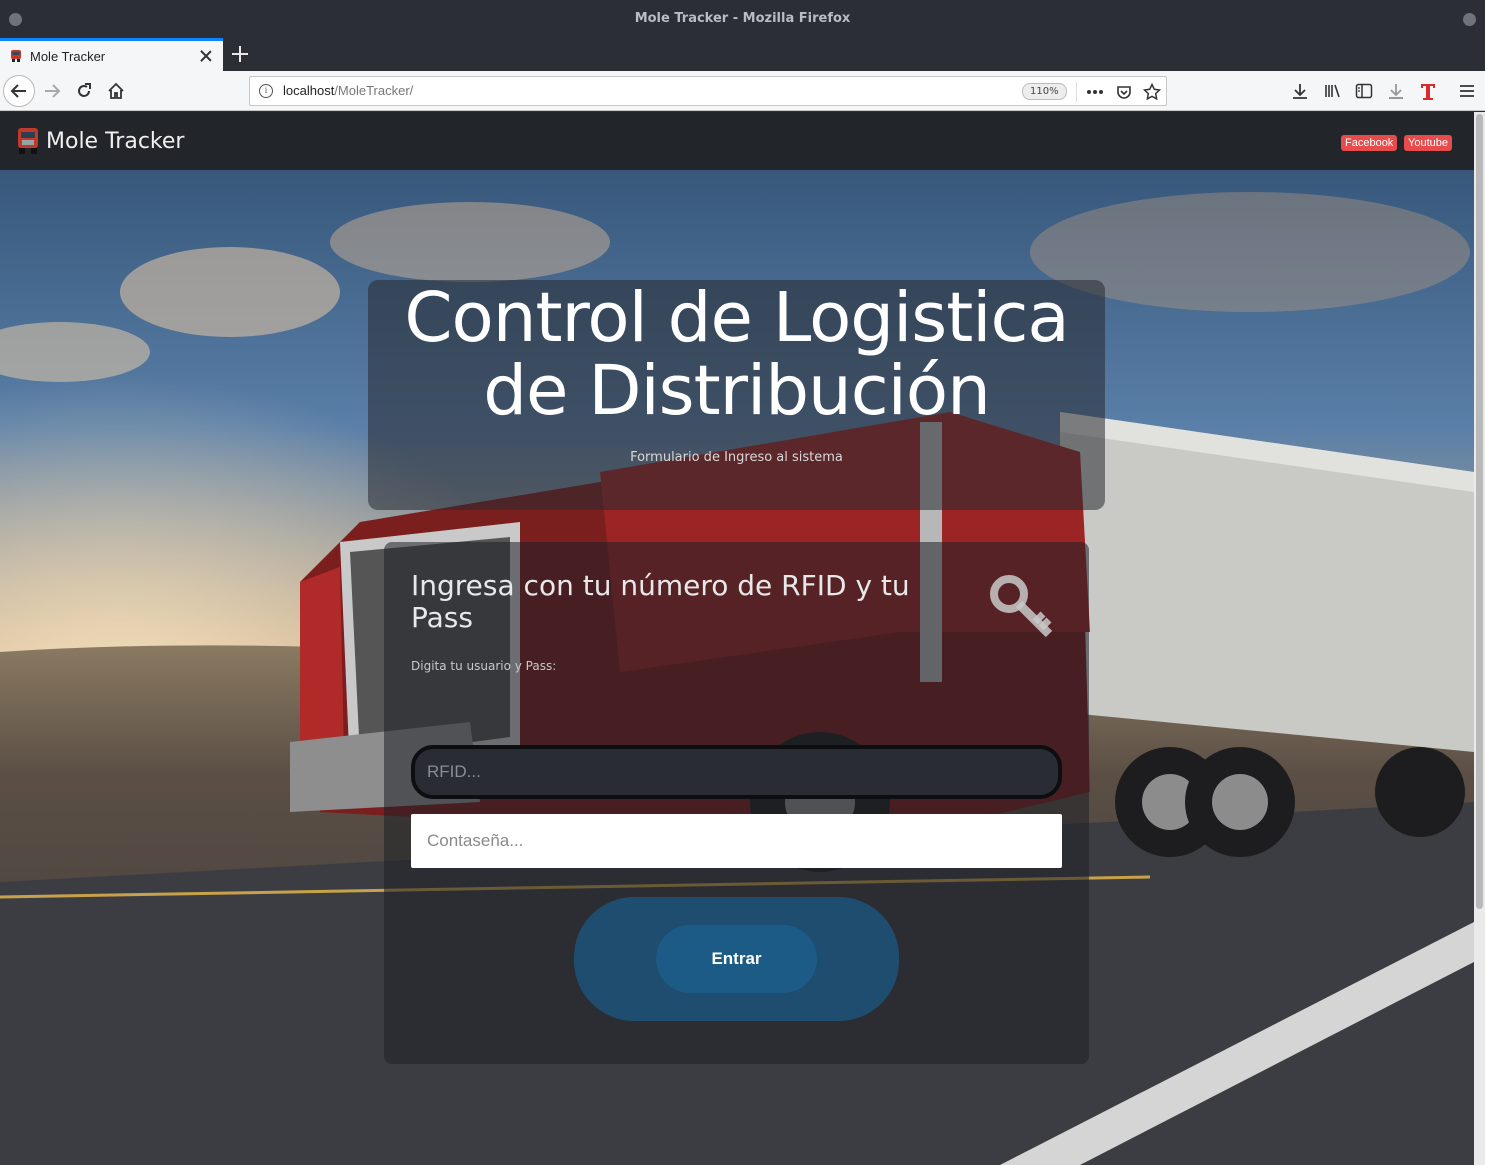 The image size is (1485, 1165). Describe the element at coordinates (1021, 606) in the screenshot. I see `key-icon` at that location.